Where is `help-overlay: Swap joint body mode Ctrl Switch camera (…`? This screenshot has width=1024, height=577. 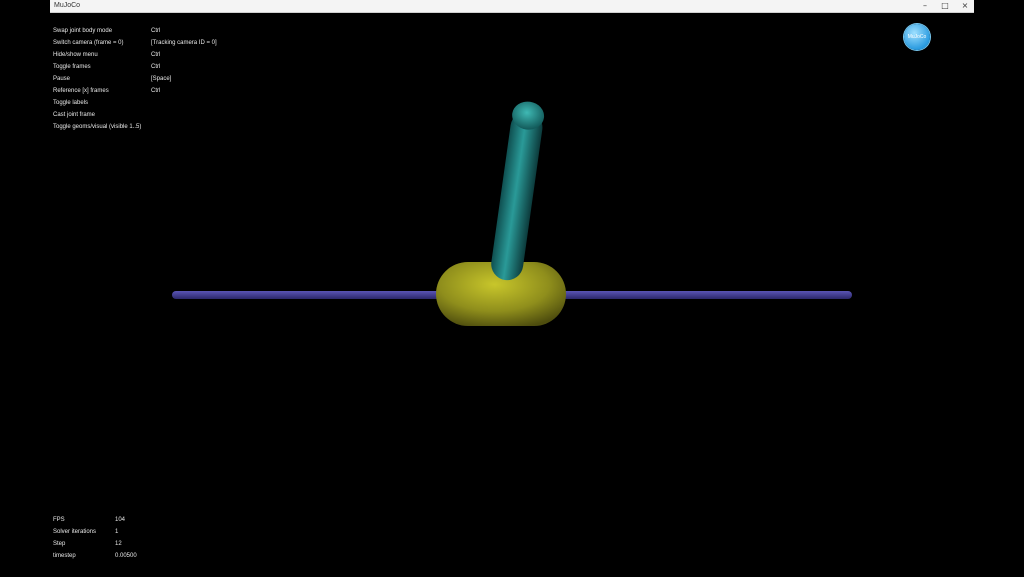 help-overlay: Swap joint body mode Ctrl Switch camera (… is located at coordinates (163, 79).